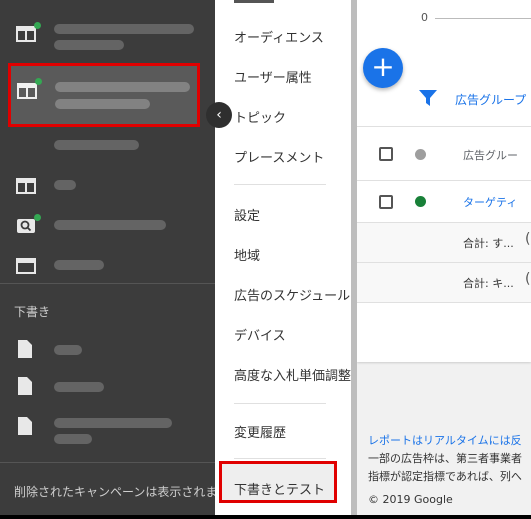 This screenshot has width=531, height=519. What do you see at coordinates (273, 76) in the screenshot?
I see `menu-item-demographics: ユーザー属性` at bounding box center [273, 76].